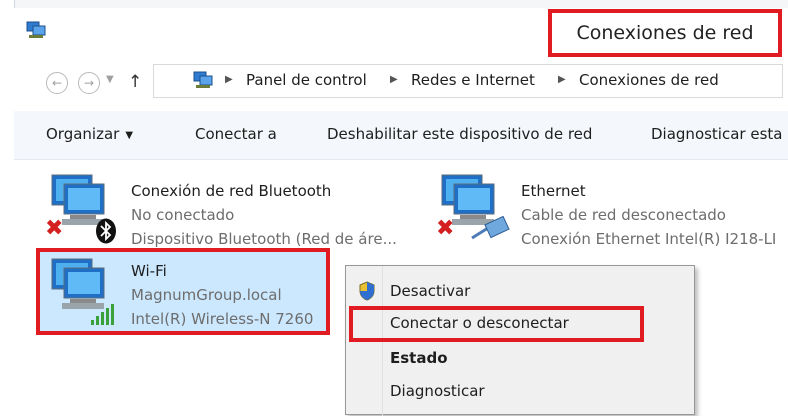 The height and width of the screenshot is (416, 788). Describe the element at coordinates (367, 291) in the screenshot. I see `uac-shield-icon` at that location.